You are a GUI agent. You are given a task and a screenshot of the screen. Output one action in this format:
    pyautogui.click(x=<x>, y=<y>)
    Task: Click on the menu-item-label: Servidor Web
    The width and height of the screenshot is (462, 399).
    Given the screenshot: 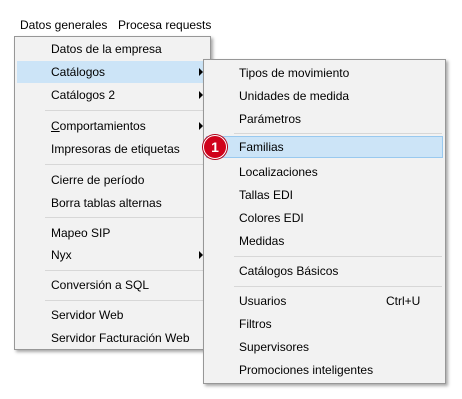 What is the action you would take?
    pyautogui.click(x=87, y=315)
    